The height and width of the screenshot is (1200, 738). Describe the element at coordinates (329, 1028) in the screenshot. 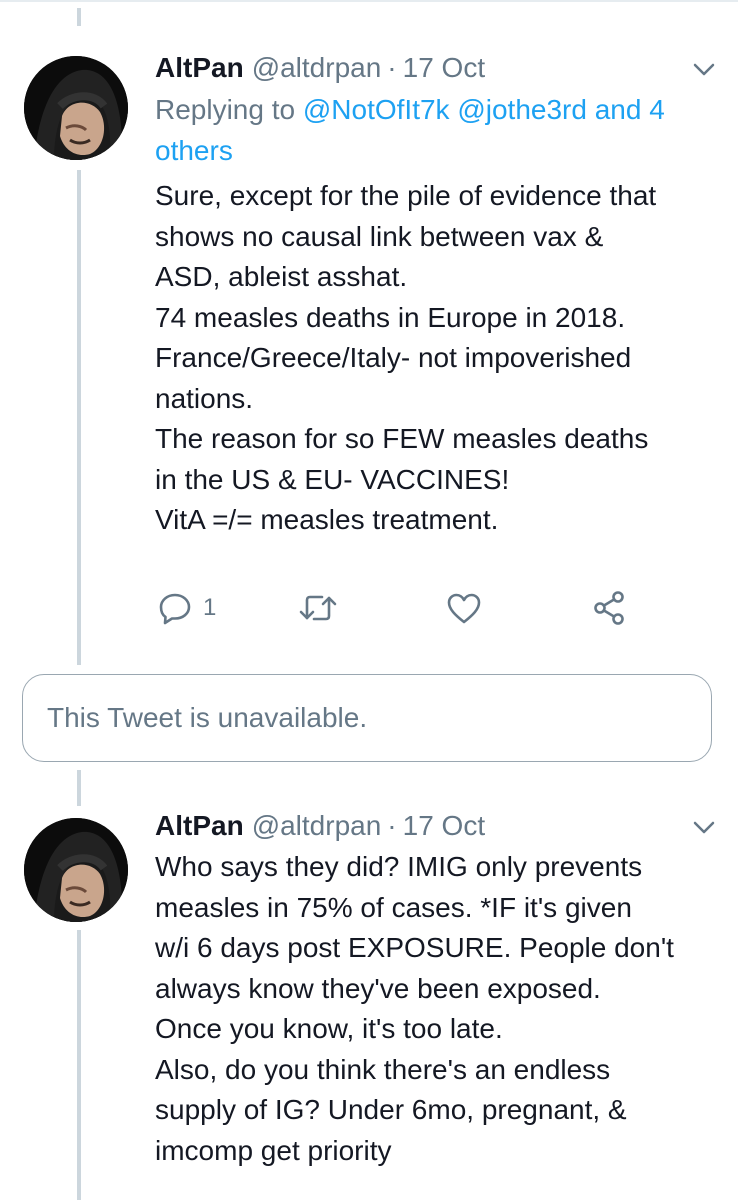

I see `tweet-text-line: Once you know, it's too late.` at that location.